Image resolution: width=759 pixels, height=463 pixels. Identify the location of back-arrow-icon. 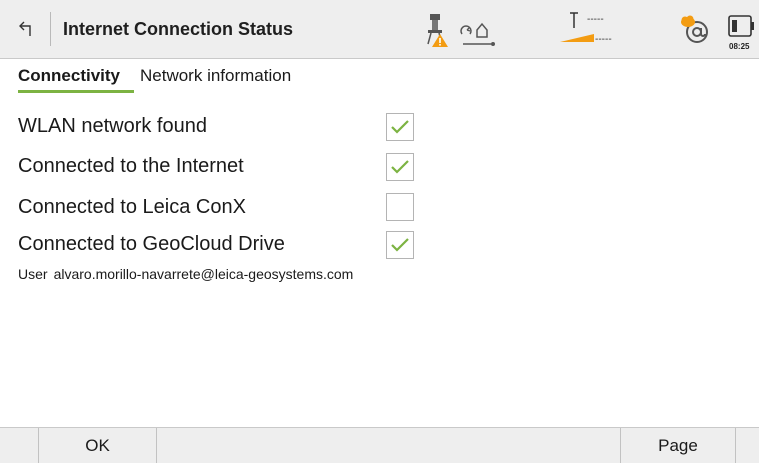
(25, 28).